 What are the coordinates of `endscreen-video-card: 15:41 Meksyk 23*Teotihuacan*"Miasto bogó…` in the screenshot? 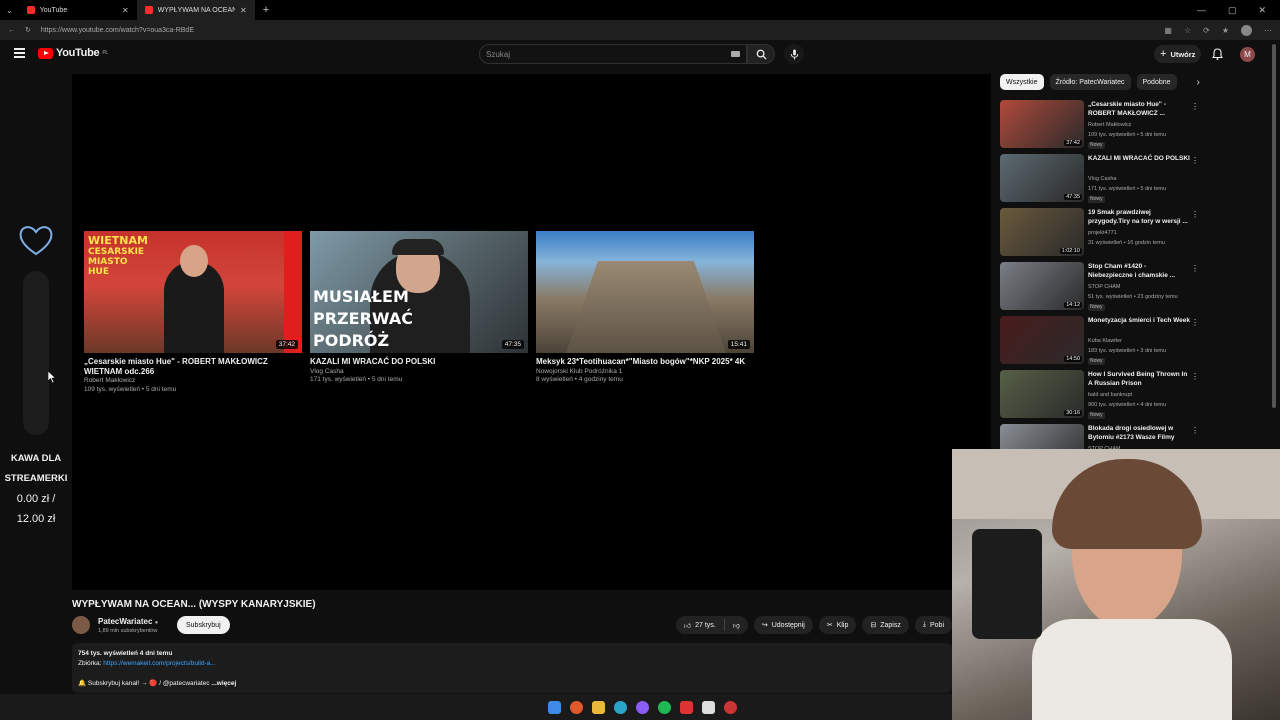 It's located at (645, 308).